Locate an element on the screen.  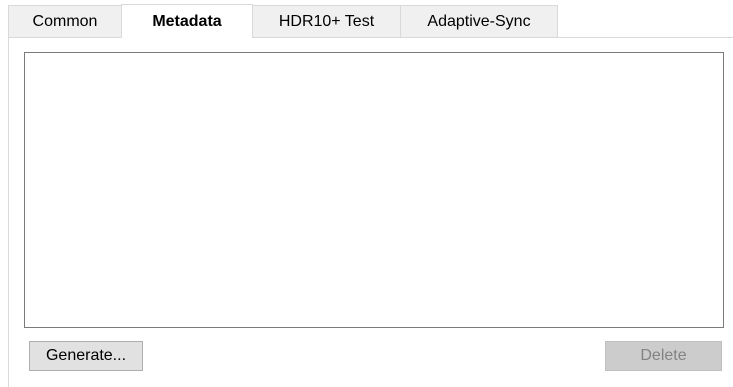
tab-metadata-label: Metadata is located at coordinates (187, 21).